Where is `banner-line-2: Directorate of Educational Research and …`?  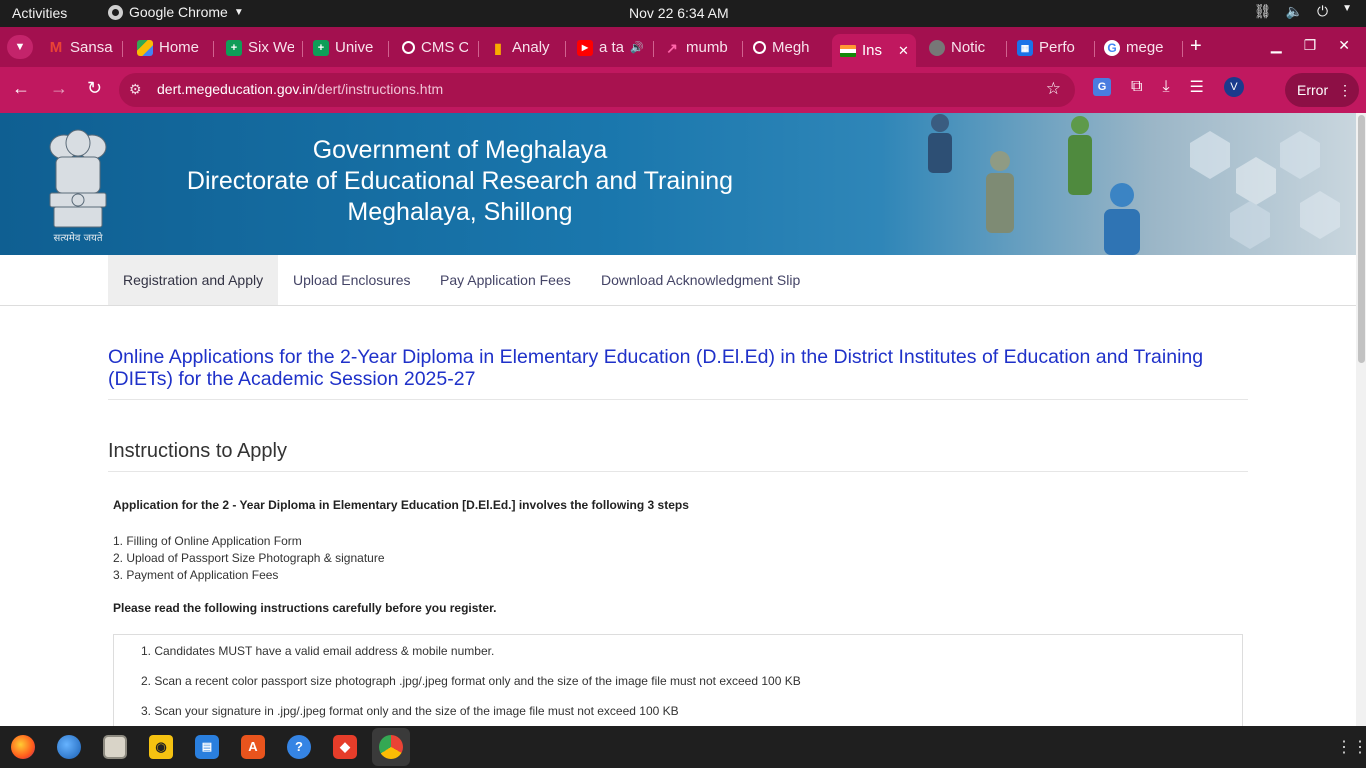 banner-line-2: Directorate of Educational Research and … is located at coordinates (460, 181).